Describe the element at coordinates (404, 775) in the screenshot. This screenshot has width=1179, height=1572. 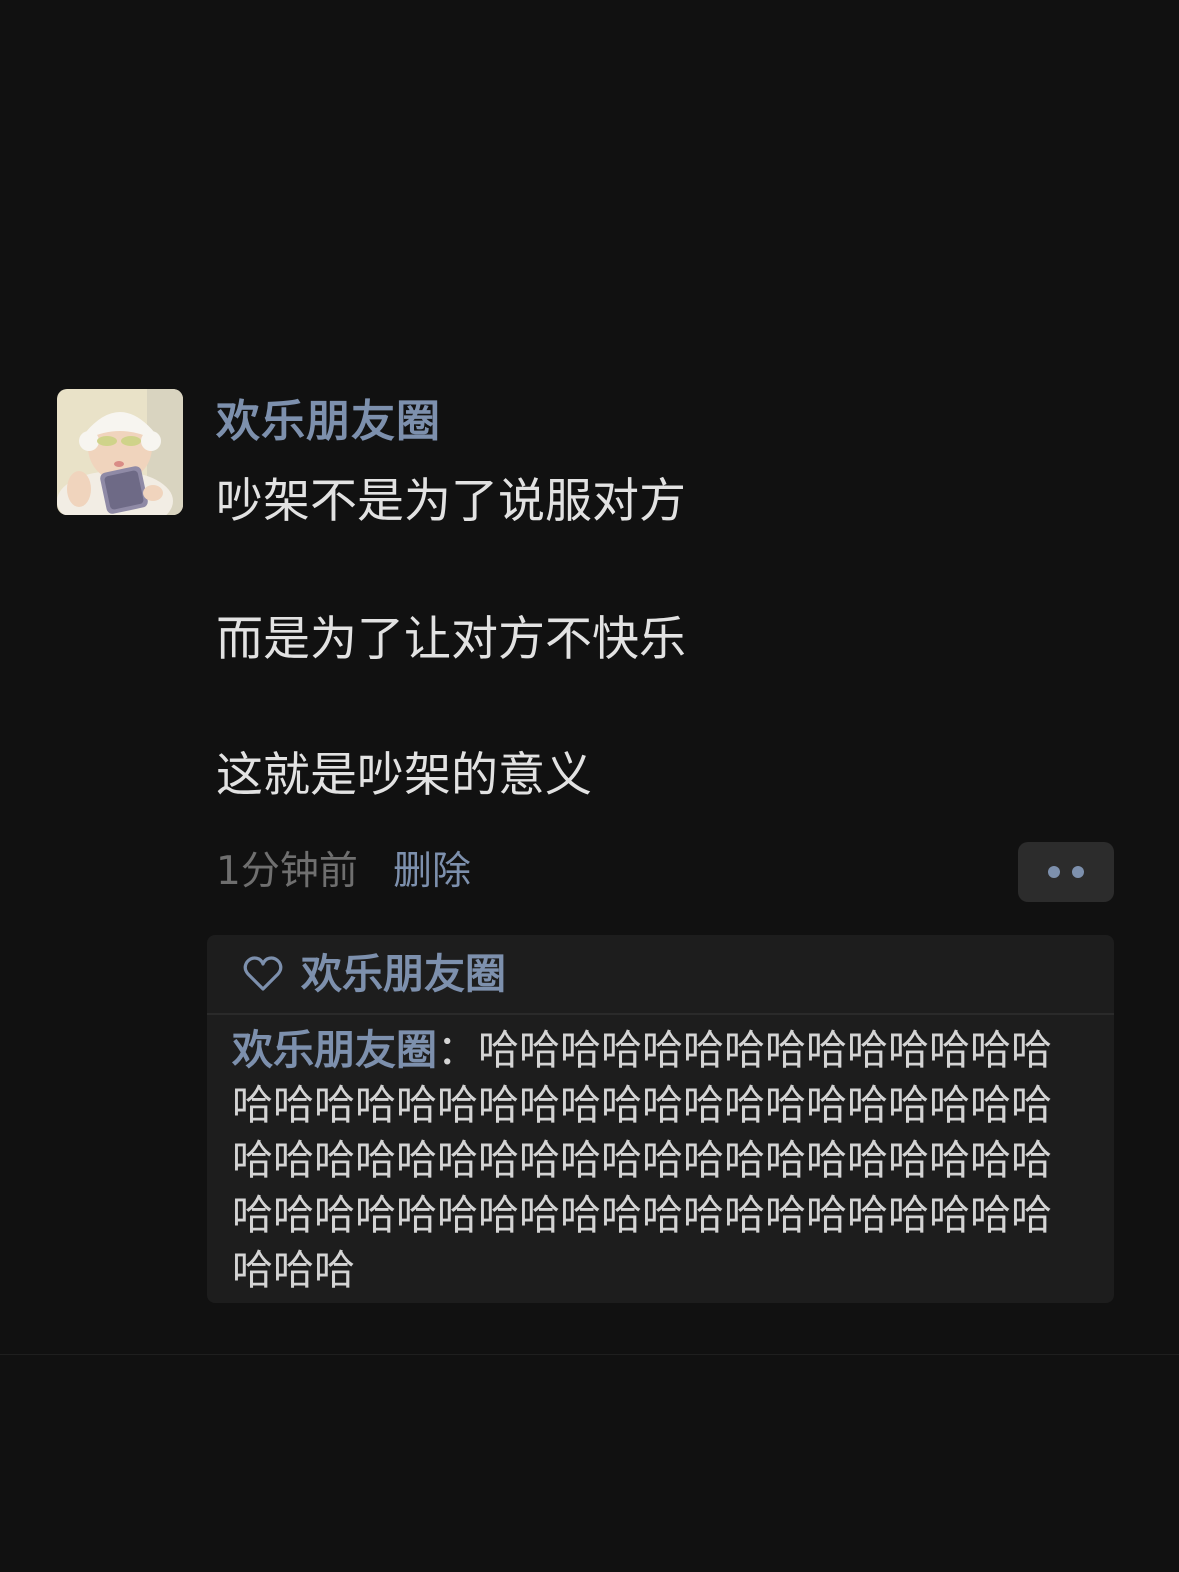
I see `post-text-line-3: 这就是吵架的意义` at that location.